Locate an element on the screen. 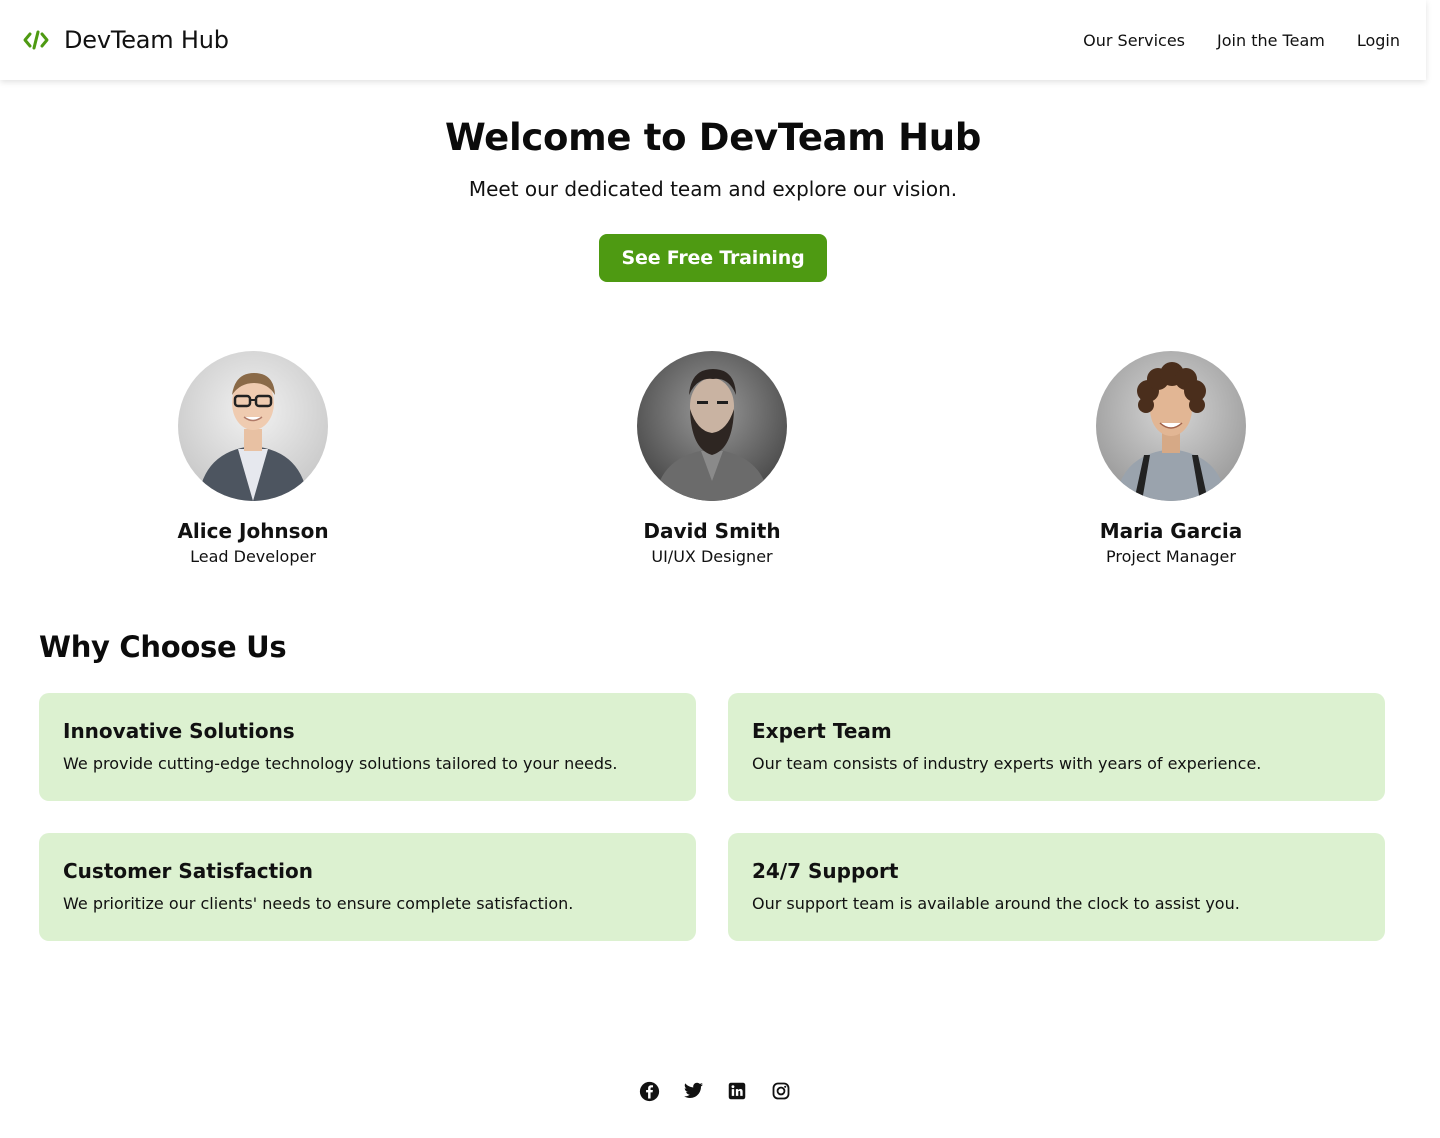  avatar-david-smith is located at coordinates (712, 426).